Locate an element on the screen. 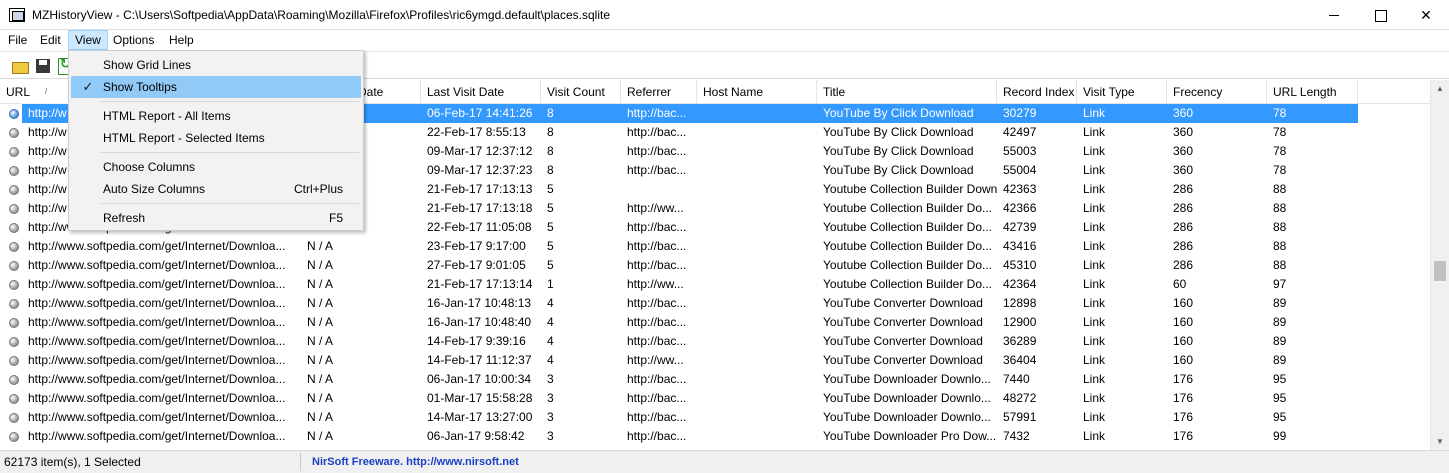 The height and width of the screenshot is (473, 1449). cell-frecency: 160 is located at coordinates (1183, 360).